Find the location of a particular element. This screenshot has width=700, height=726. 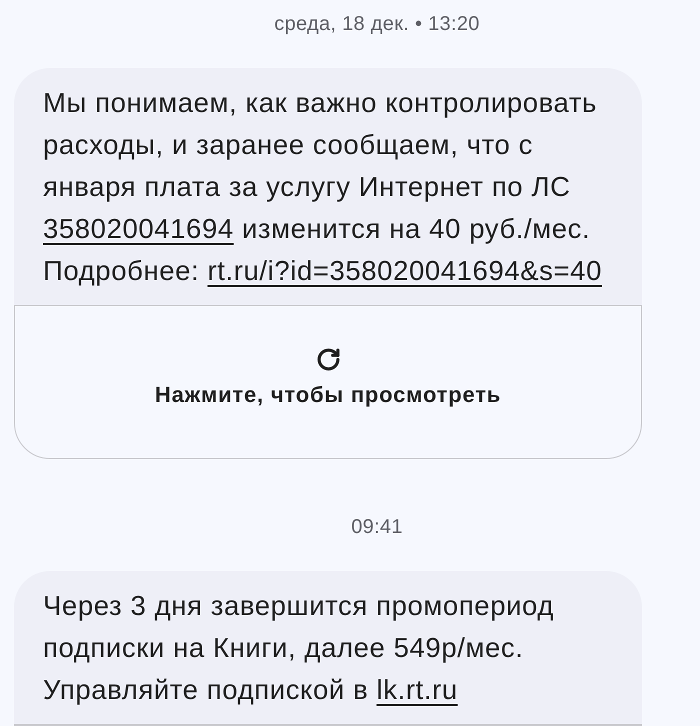

message-timestamp: 09:41 is located at coordinates (377, 527).